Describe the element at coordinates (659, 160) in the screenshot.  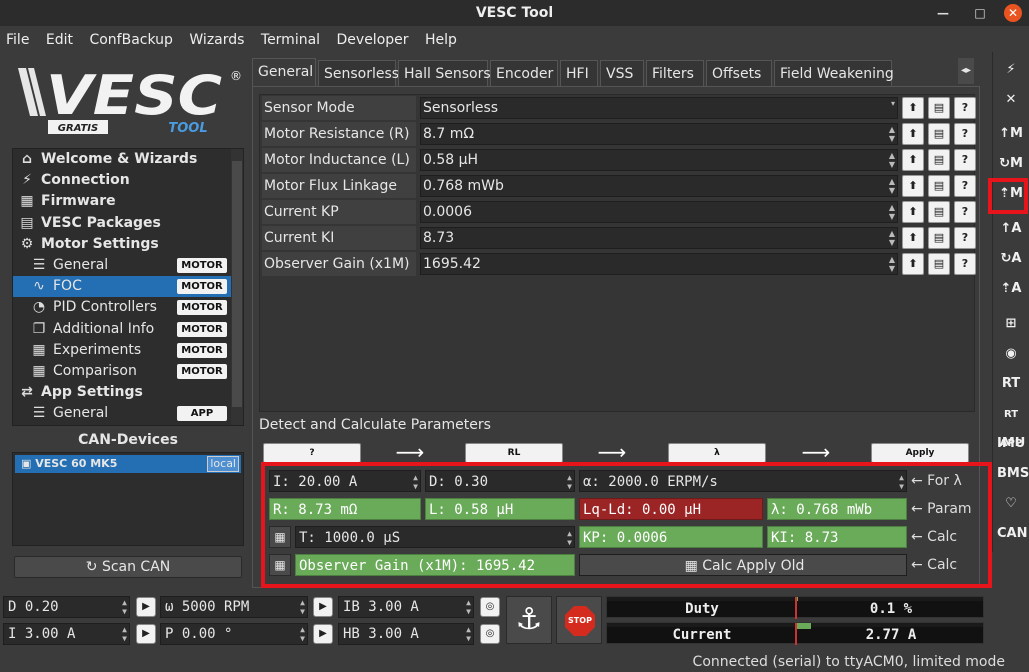
I see `param-value-input: 0.58 µH ▲ ▼` at that location.